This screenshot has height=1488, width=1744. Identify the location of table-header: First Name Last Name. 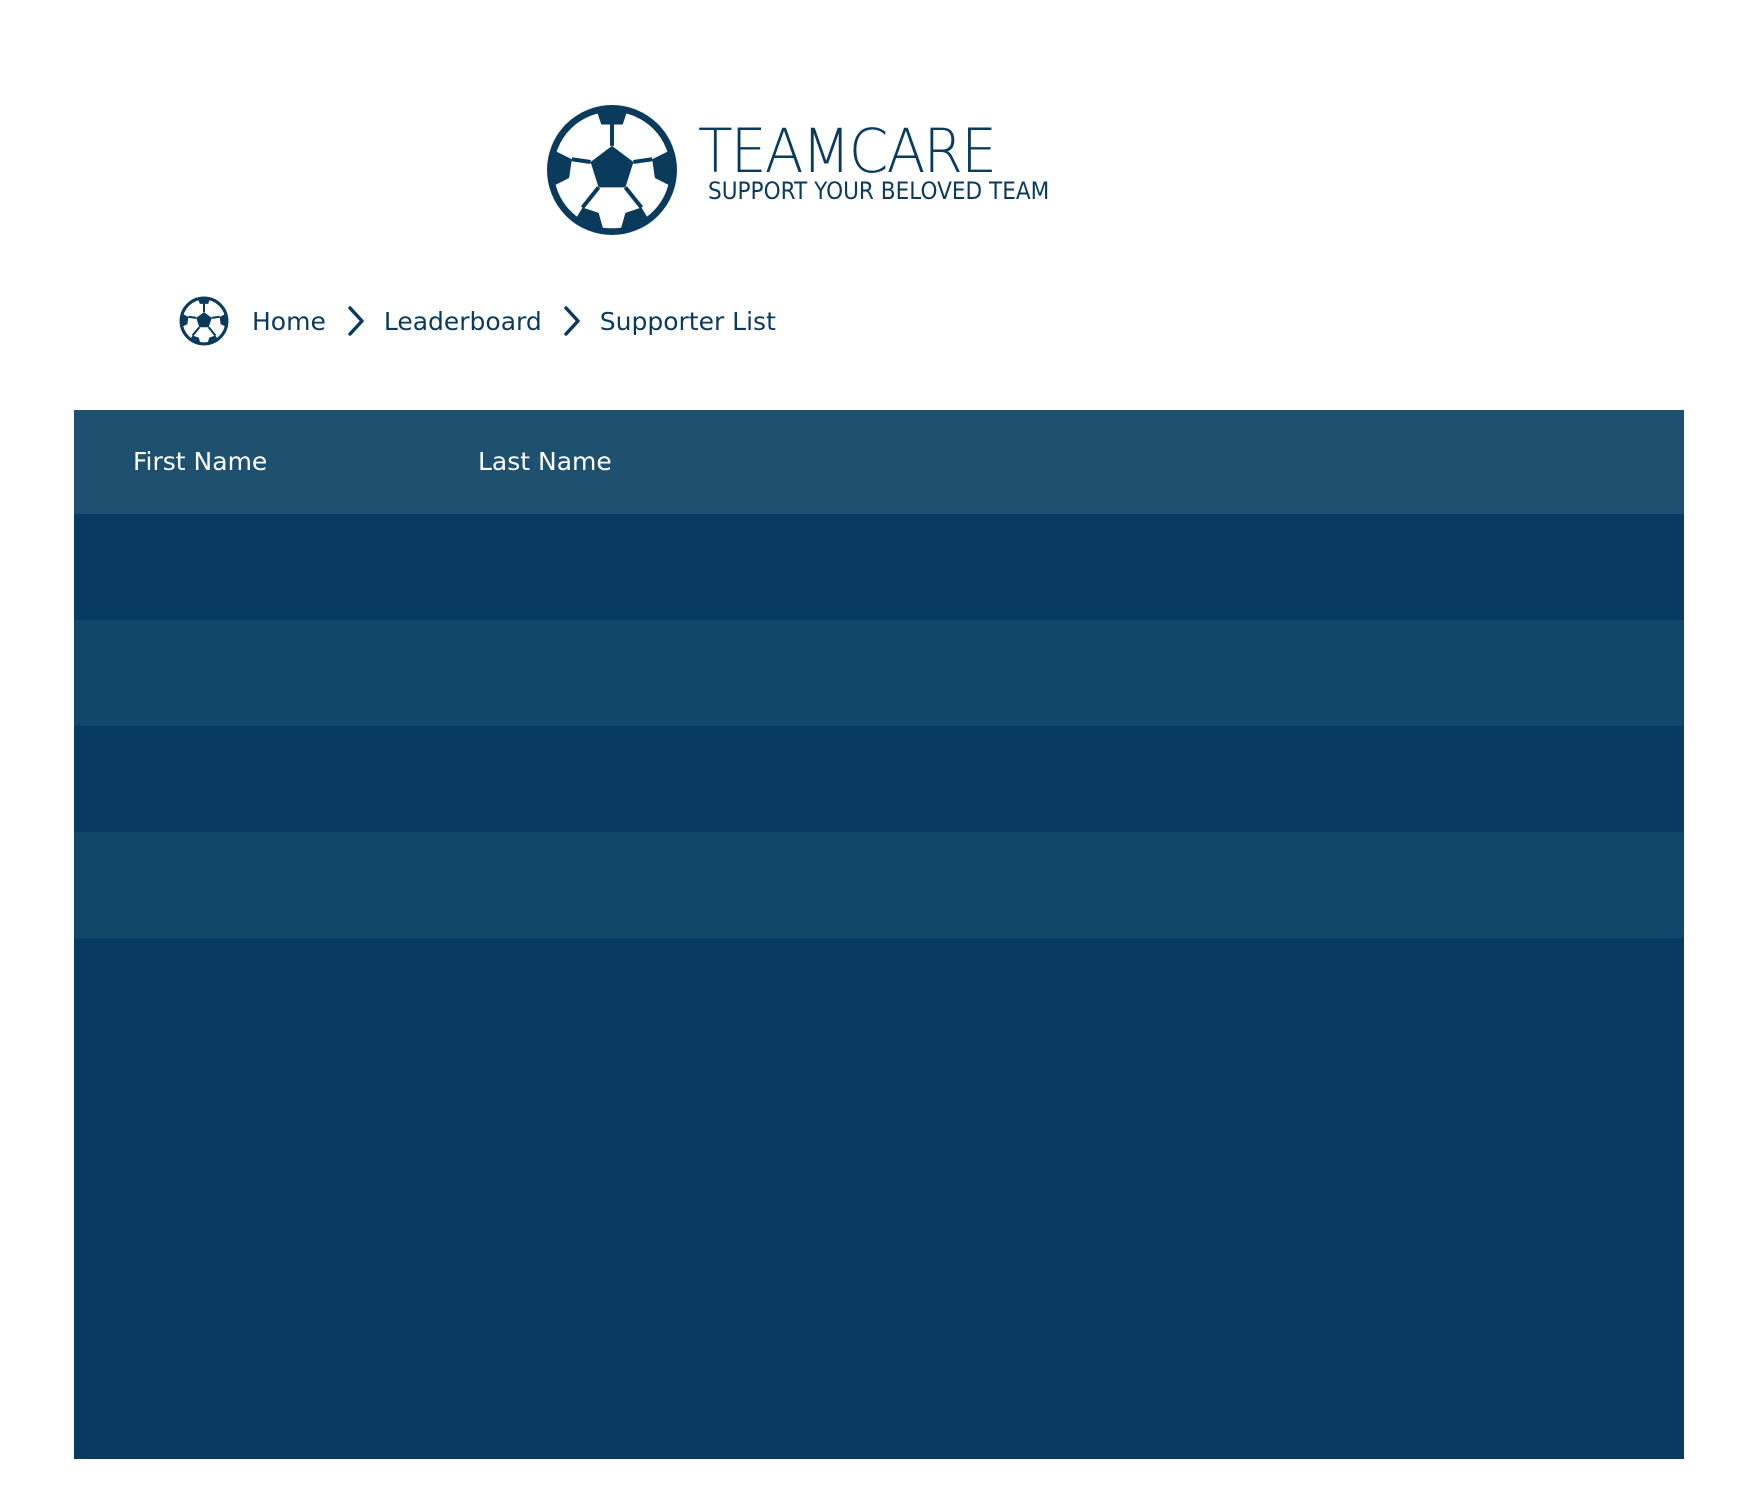
(879, 462).